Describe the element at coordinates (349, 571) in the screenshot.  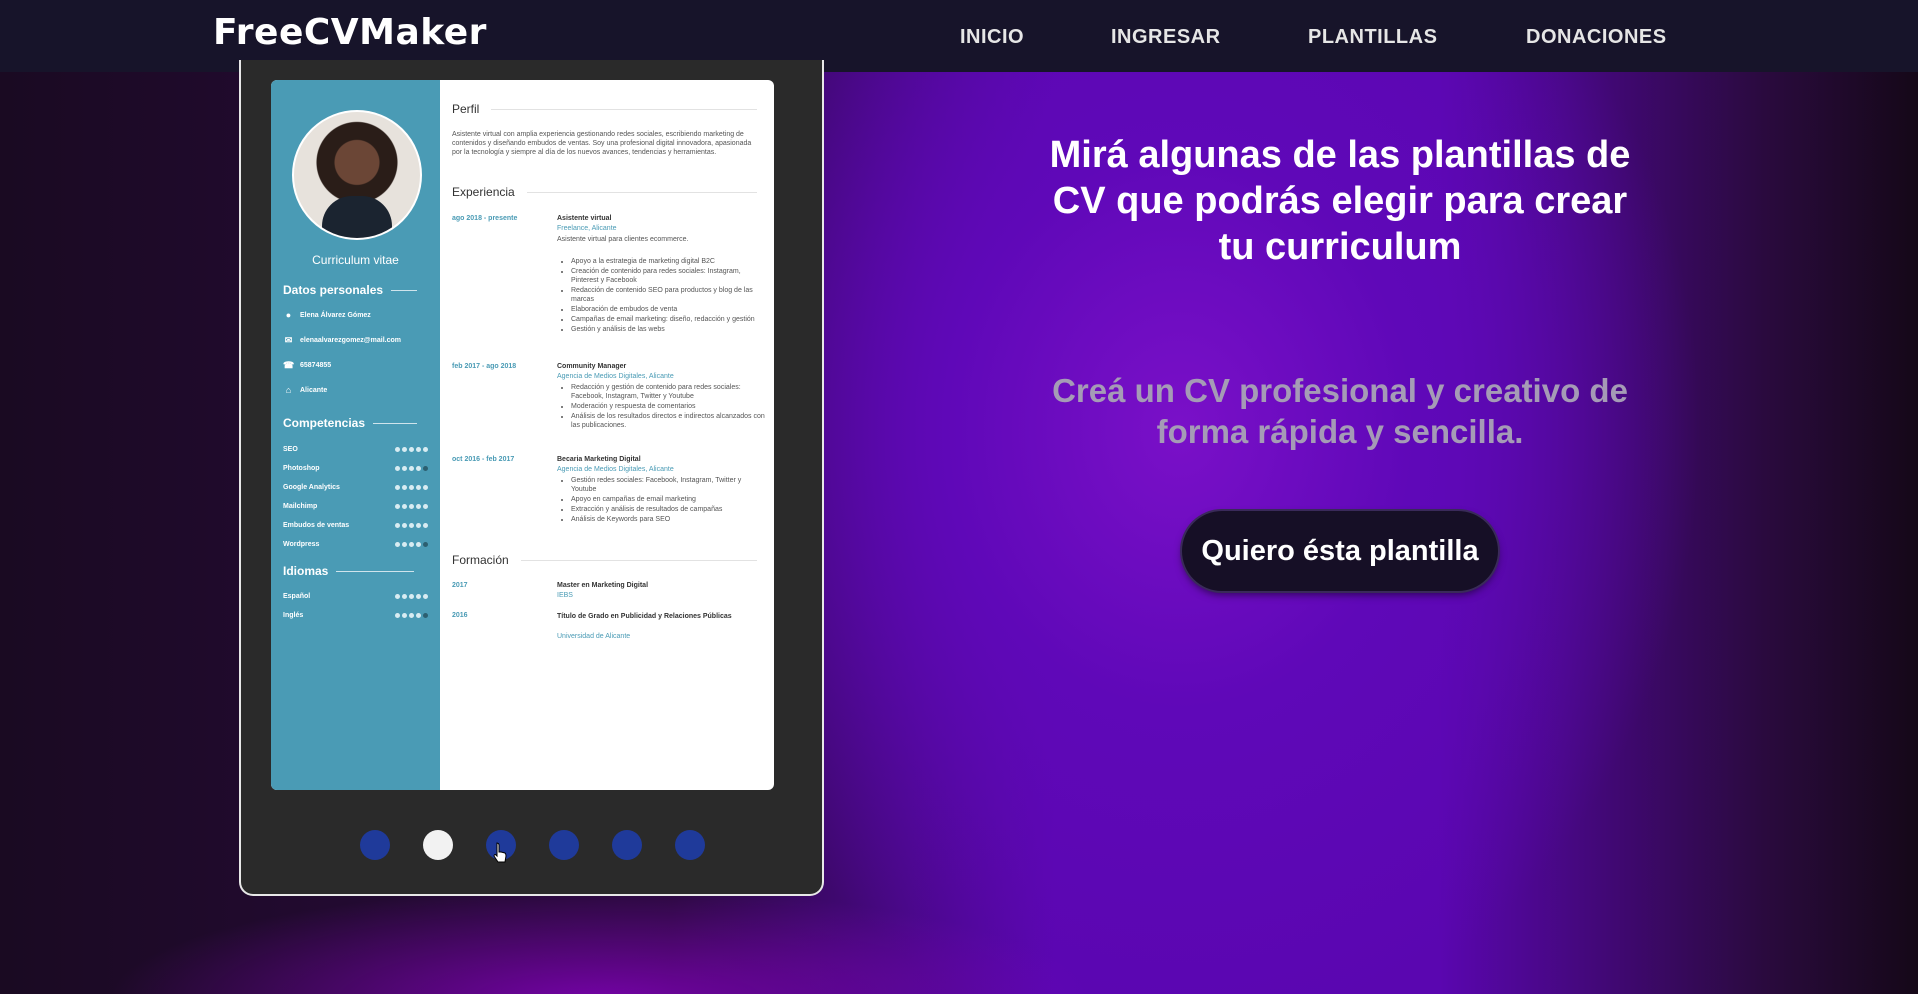
I see `languages-heading: Idiomas` at that location.